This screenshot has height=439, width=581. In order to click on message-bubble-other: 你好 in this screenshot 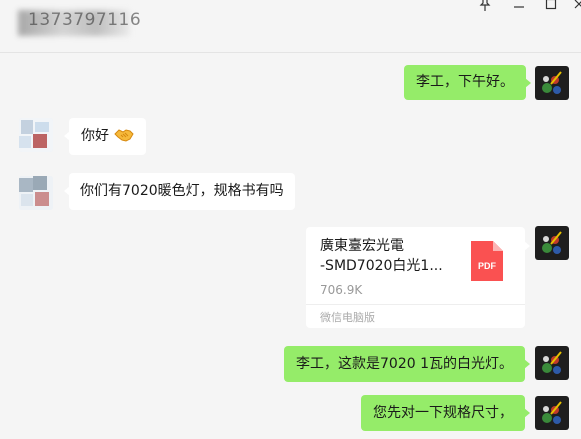, I will do `click(105, 136)`.